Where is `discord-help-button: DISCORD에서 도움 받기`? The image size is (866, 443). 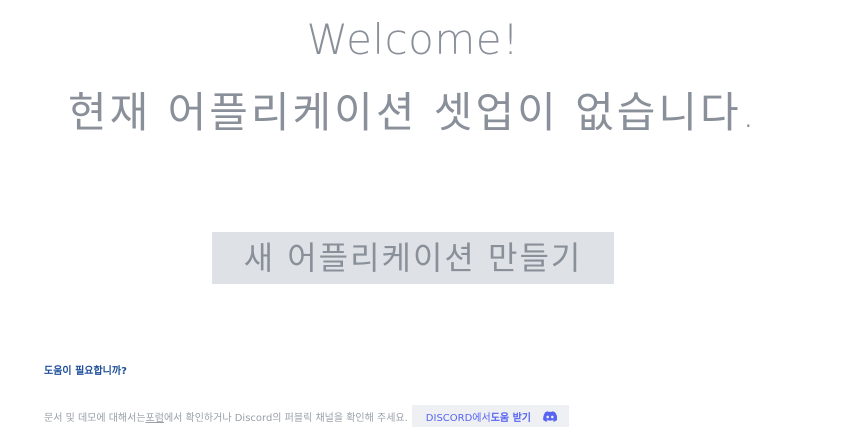 discord-help-button: DISCORD에서 도움 받기 is located at coordinates (490, 416).